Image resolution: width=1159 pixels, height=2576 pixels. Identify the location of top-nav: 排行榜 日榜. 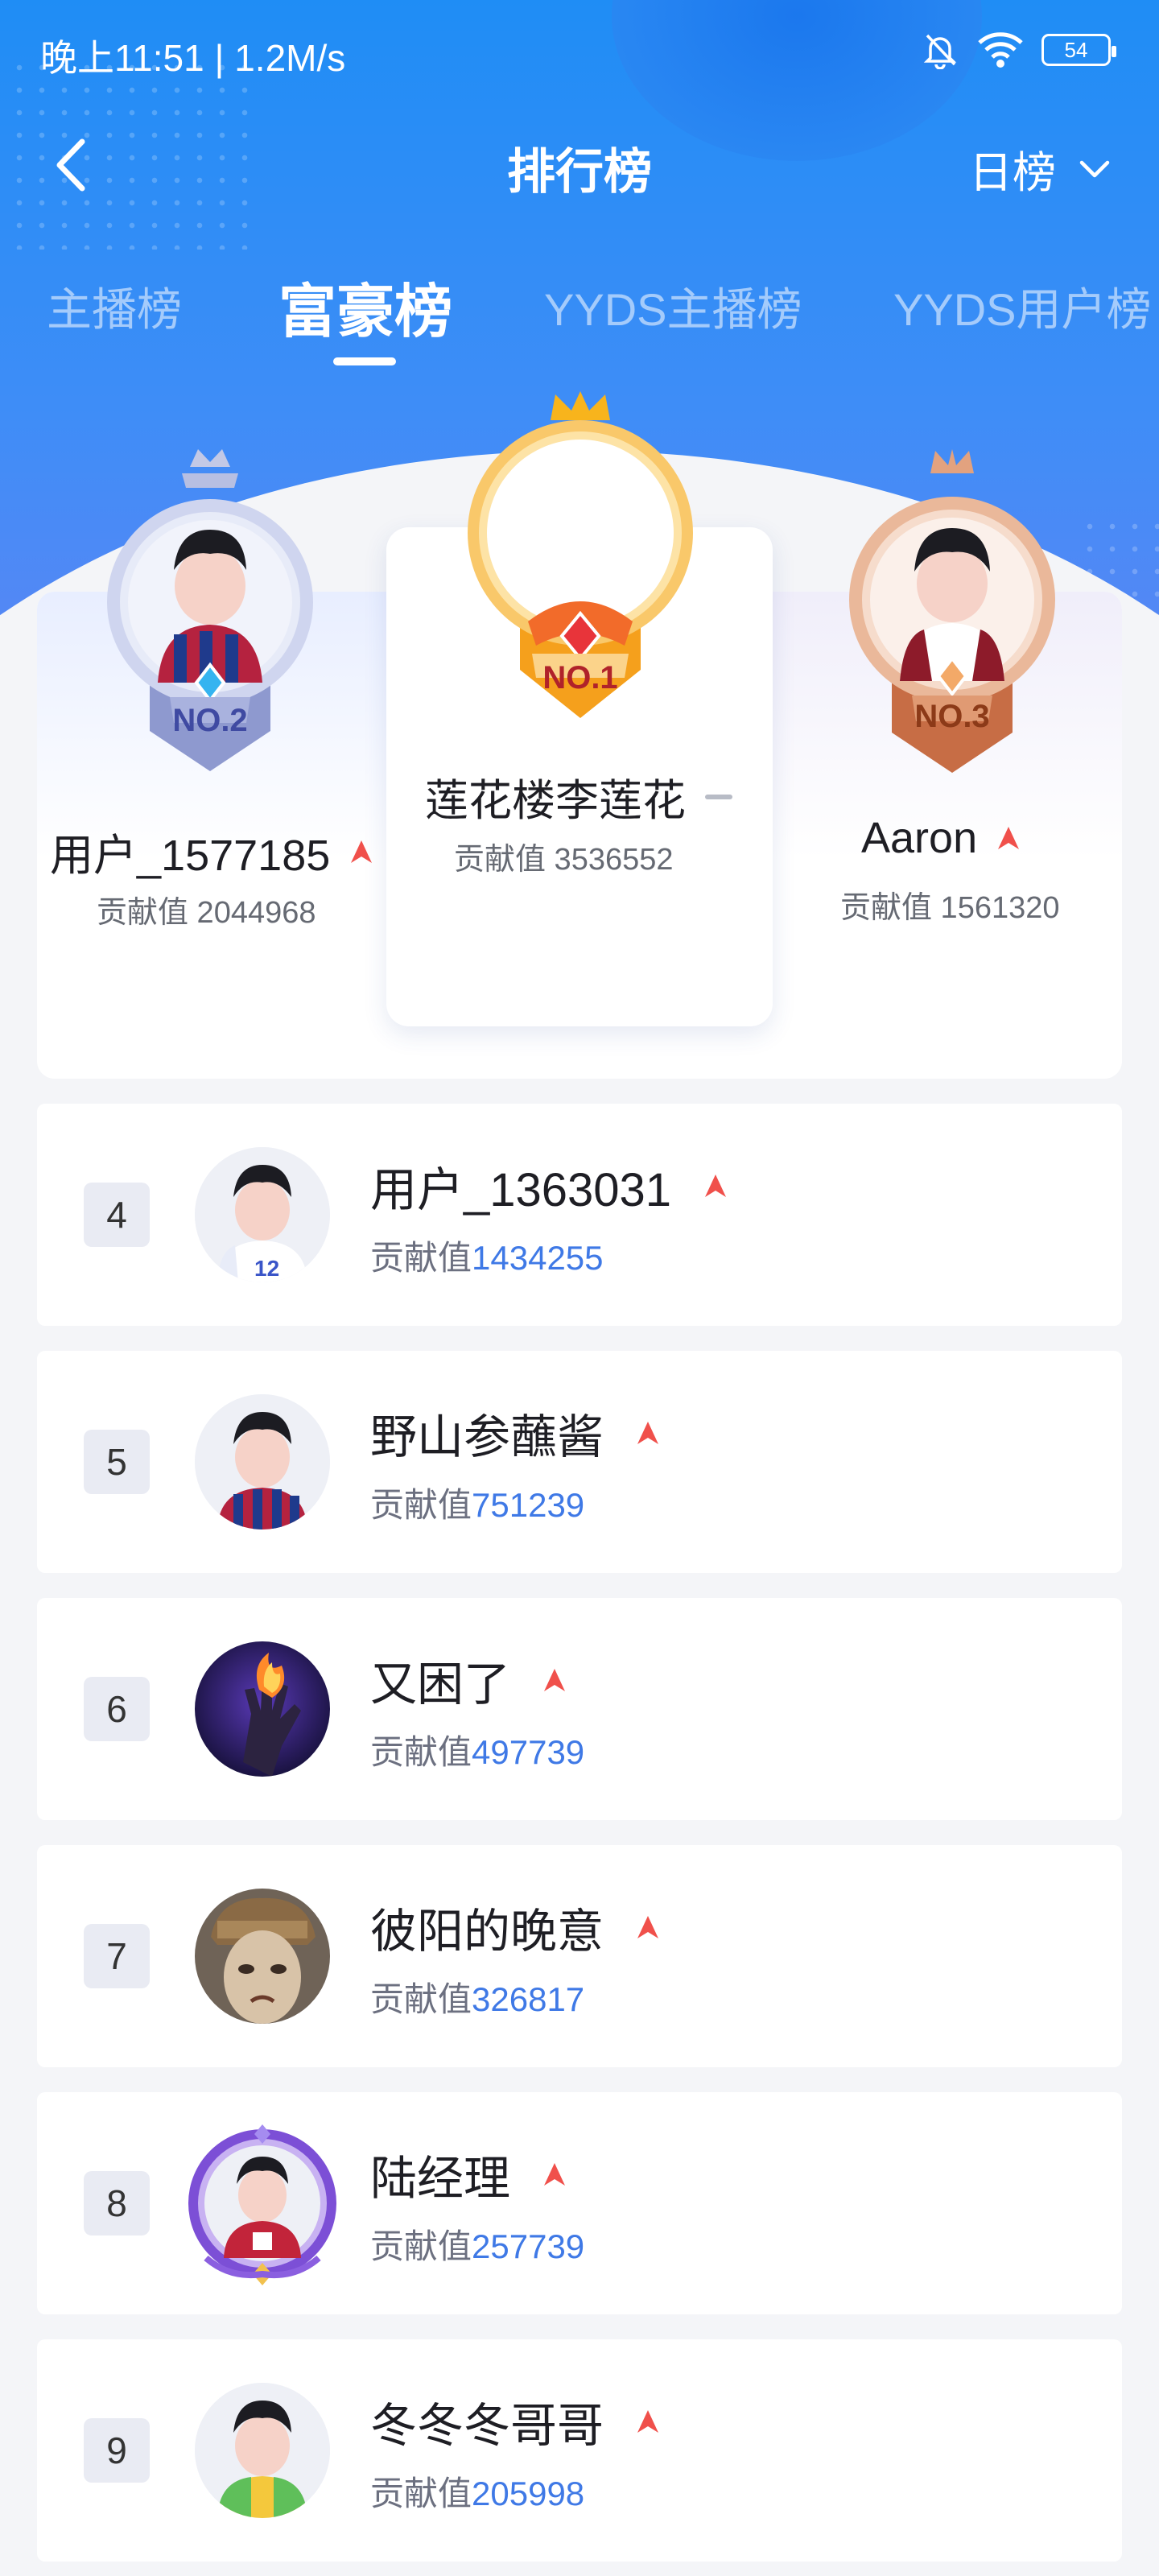
(579, 165).